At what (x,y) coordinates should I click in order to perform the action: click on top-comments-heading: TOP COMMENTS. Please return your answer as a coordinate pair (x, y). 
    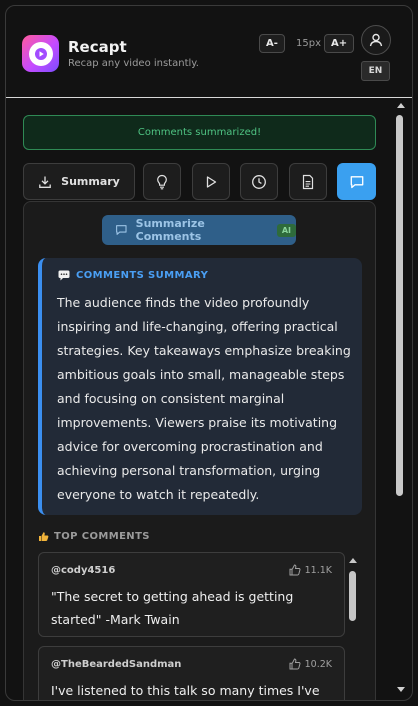
    Looking at the image, I should click on (94, 536).